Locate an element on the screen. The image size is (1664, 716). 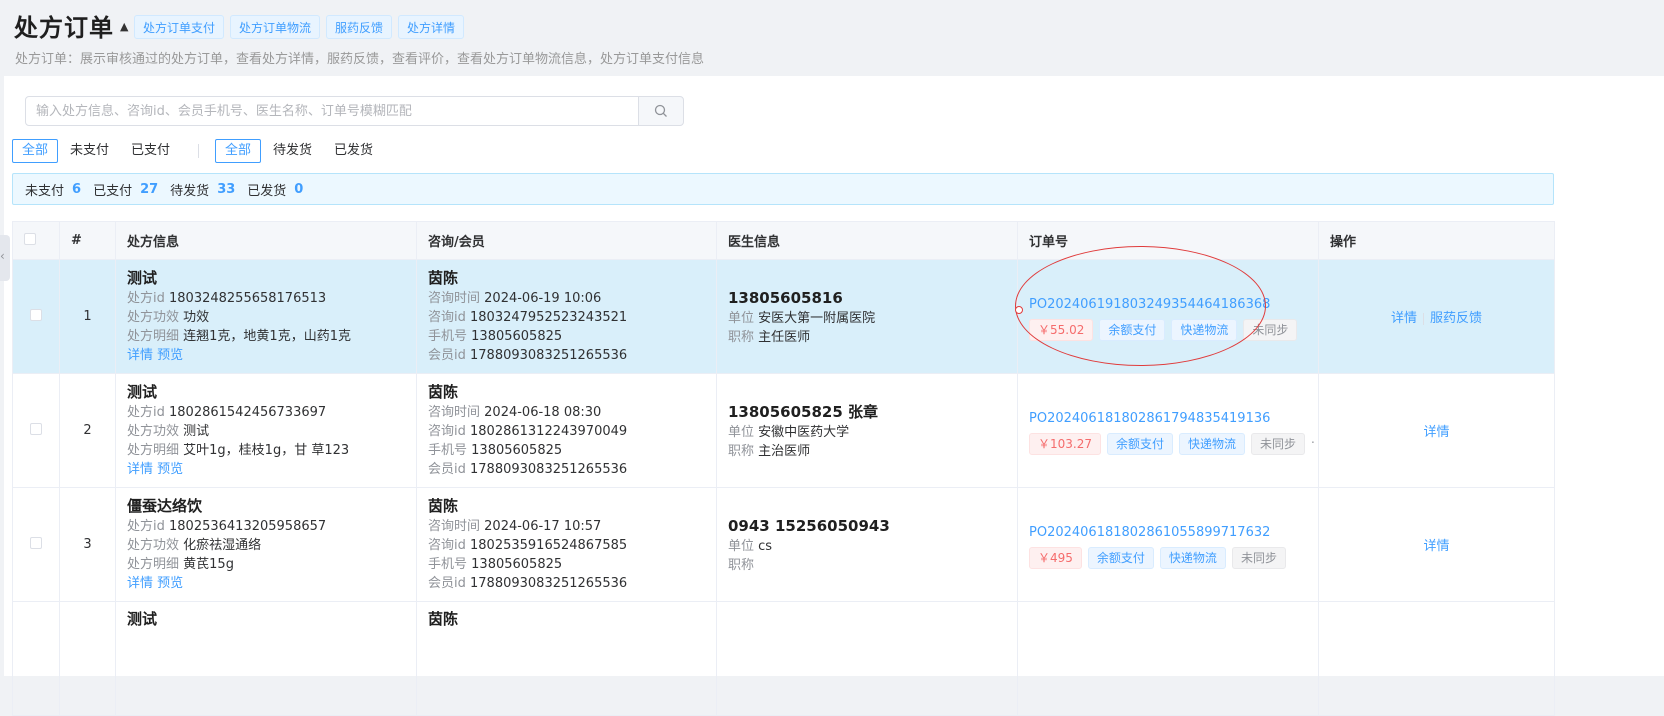
filter-ship-all: 全部 is located at coordinates (238, 151).